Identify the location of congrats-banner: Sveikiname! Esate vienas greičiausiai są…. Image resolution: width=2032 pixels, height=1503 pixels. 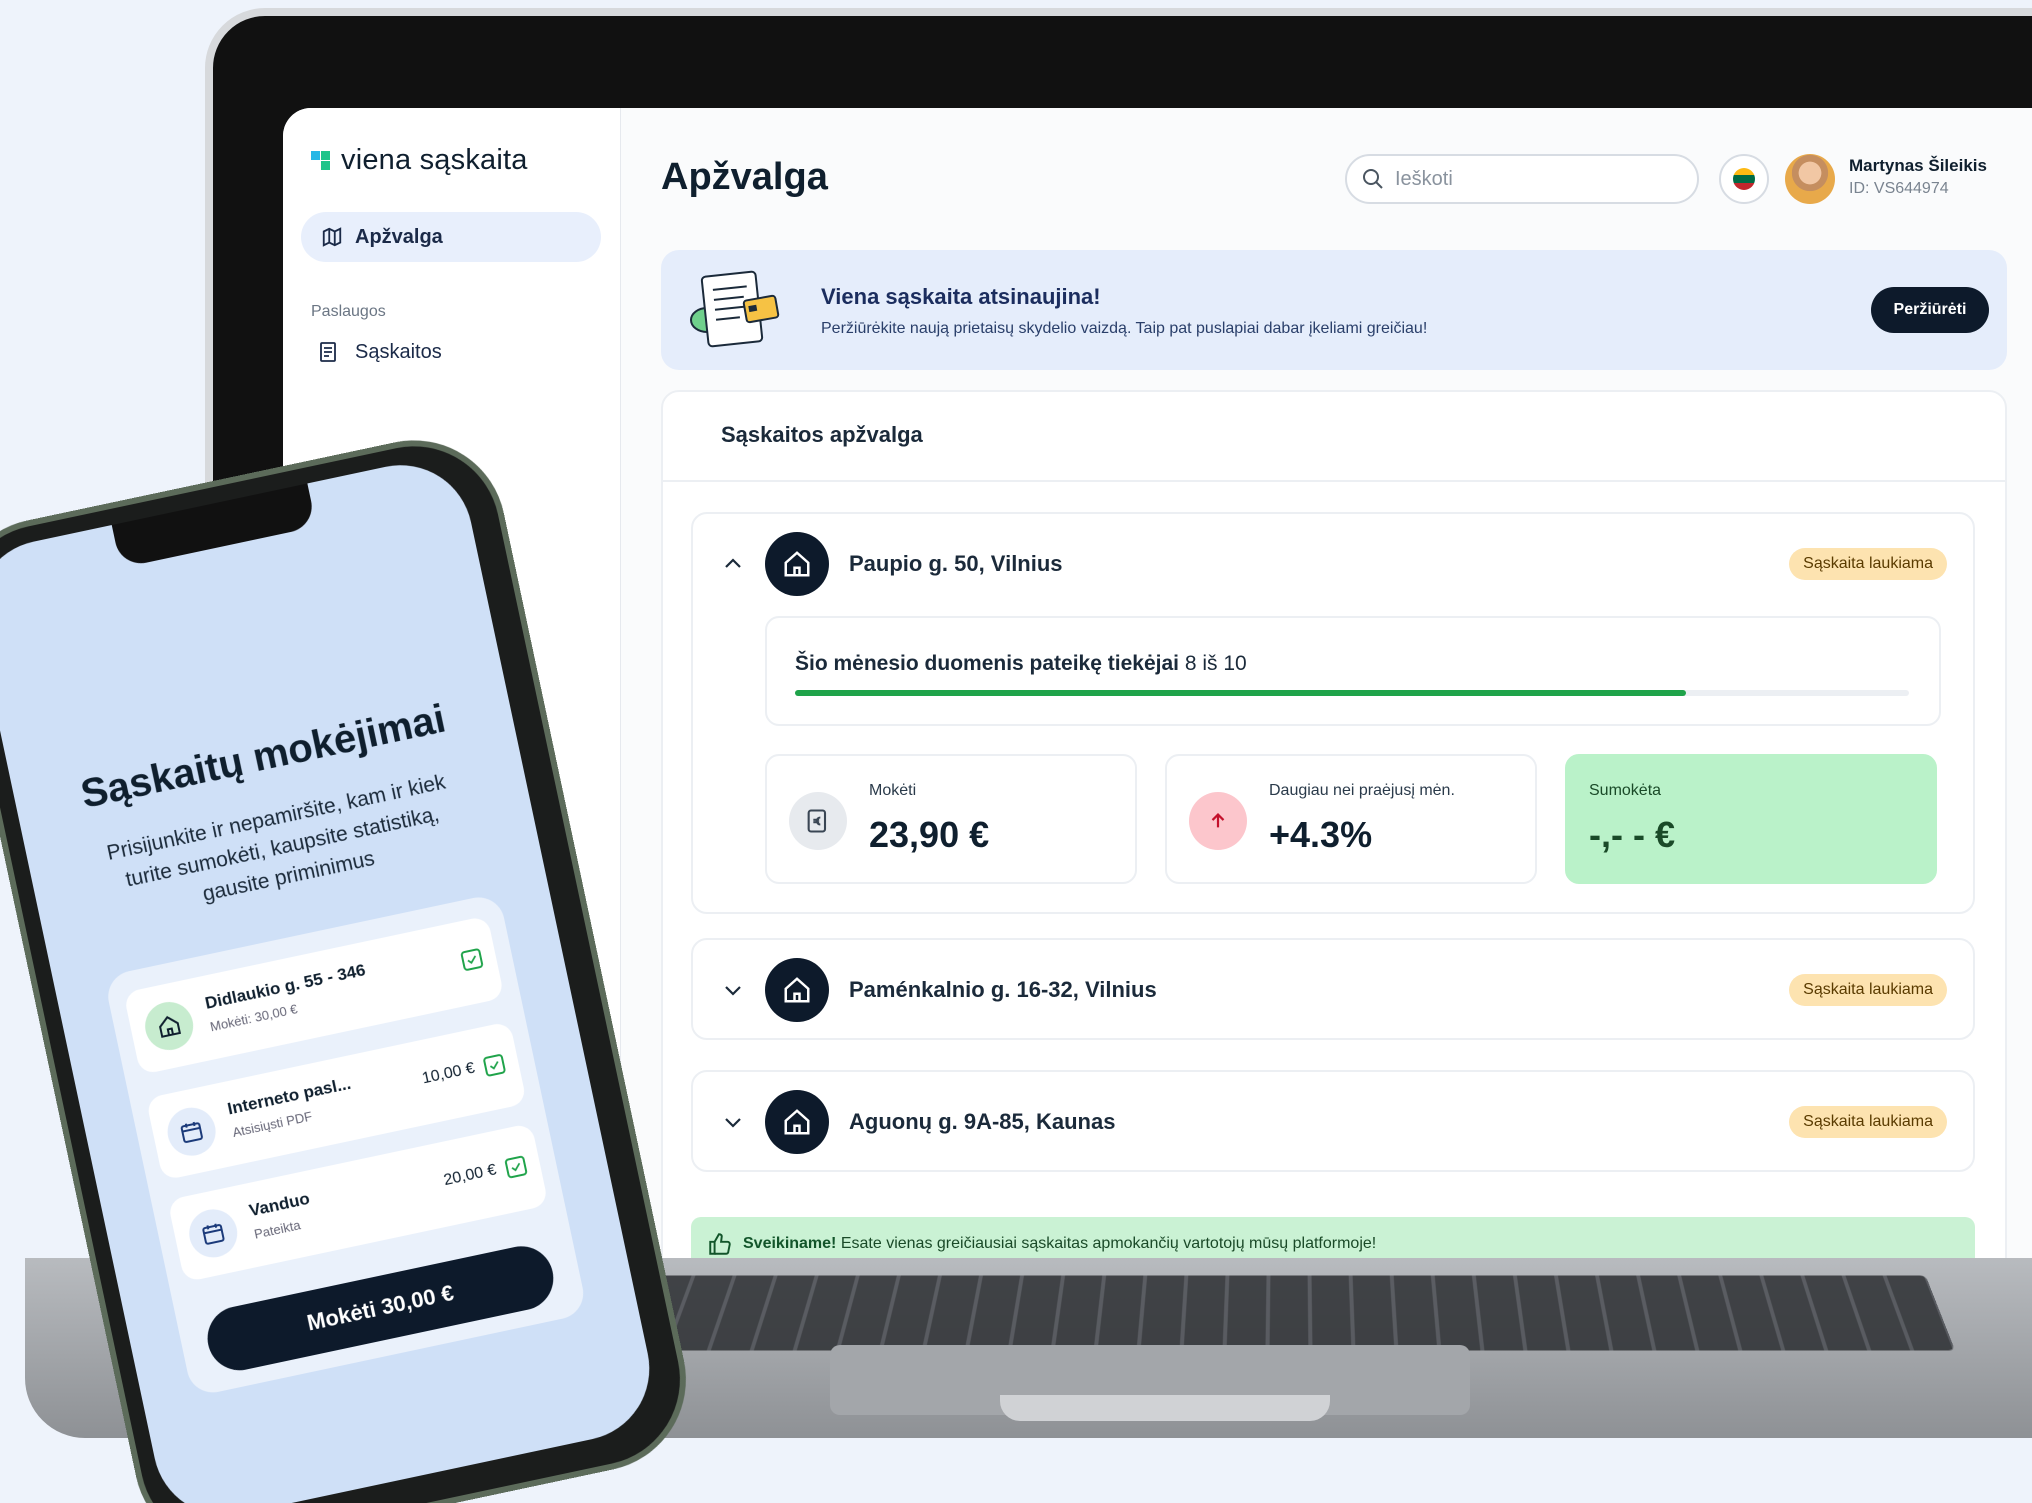
(1333, 1237).